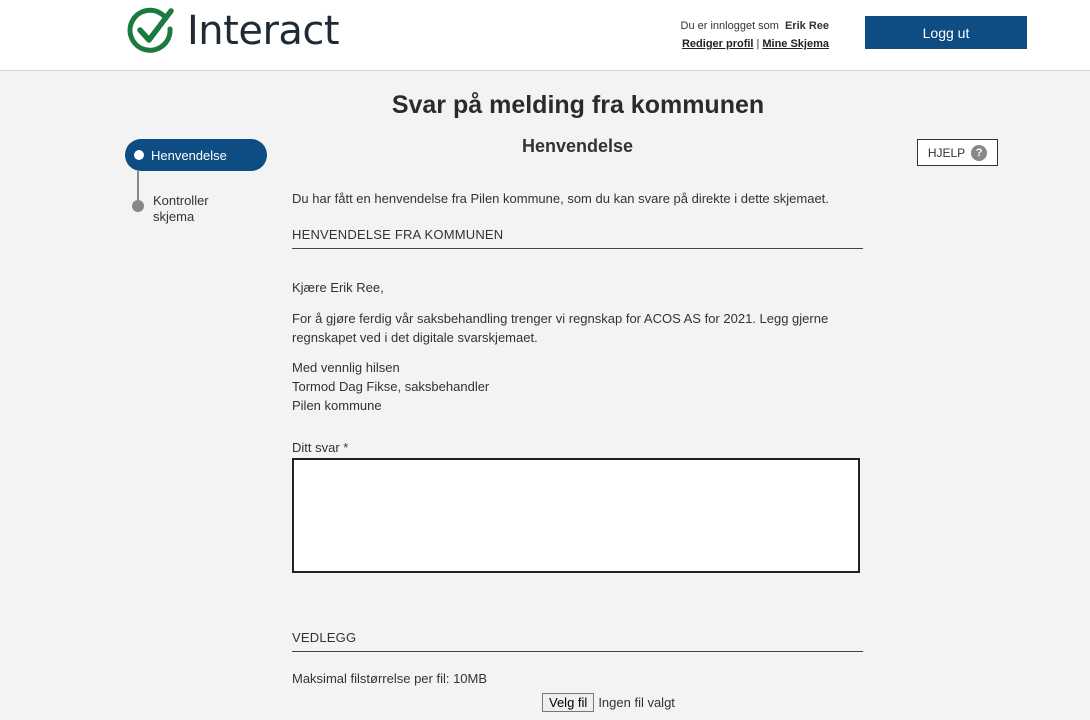  I want to click on step-dot-icon, so click(138, 206).